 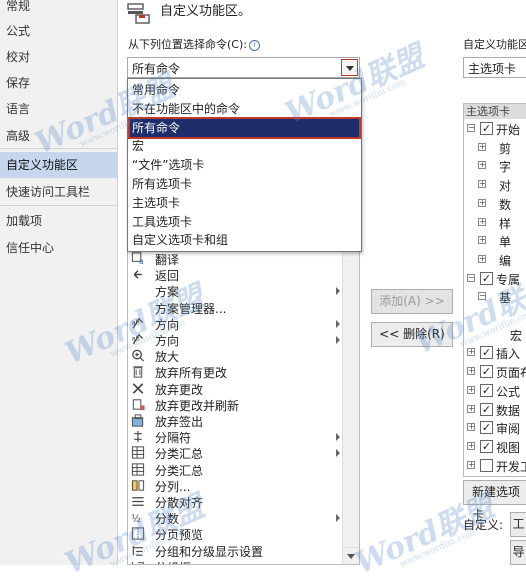 What do you see at coordinates (495, 353) in the screenshot?
I see `tree-node: + ✓ 插入` at bounding box center [495, 353].